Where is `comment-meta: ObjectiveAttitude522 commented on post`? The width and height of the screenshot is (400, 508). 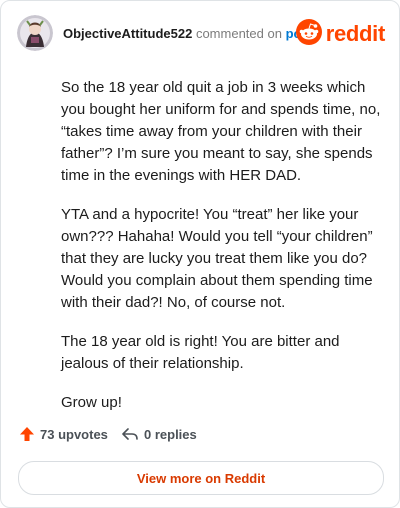 comment-meta: ObjectiveAttitude522 commented on post is located at coordinates (188, 33).